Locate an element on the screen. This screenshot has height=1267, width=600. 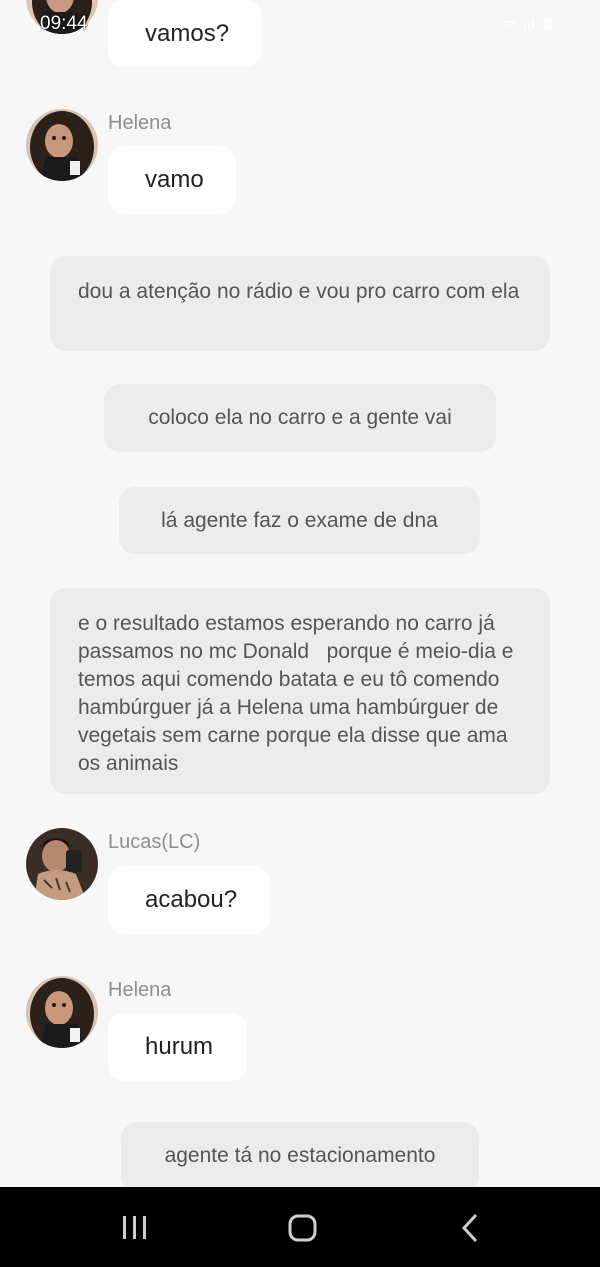
recent-apps-icon is located at coordinates (135, 1228).